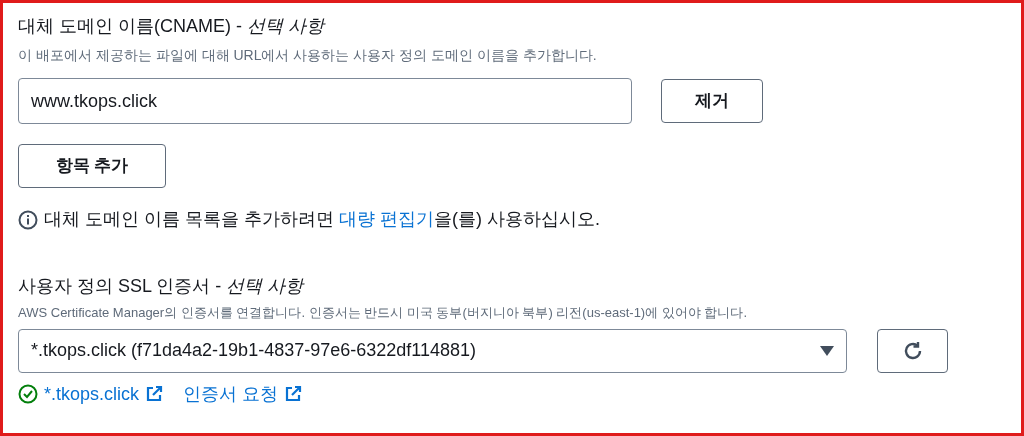 The height and width of the screenshot is (436, 1024). What do you see at coordinates (308, 55) in the screenshot?
I see `field-description: 이 배포에서 제공하는 파일에 대해 URL에서 사용하는 사용자 정의 도메인 이름을 추가합니다.` at bounding box center [308, 55].